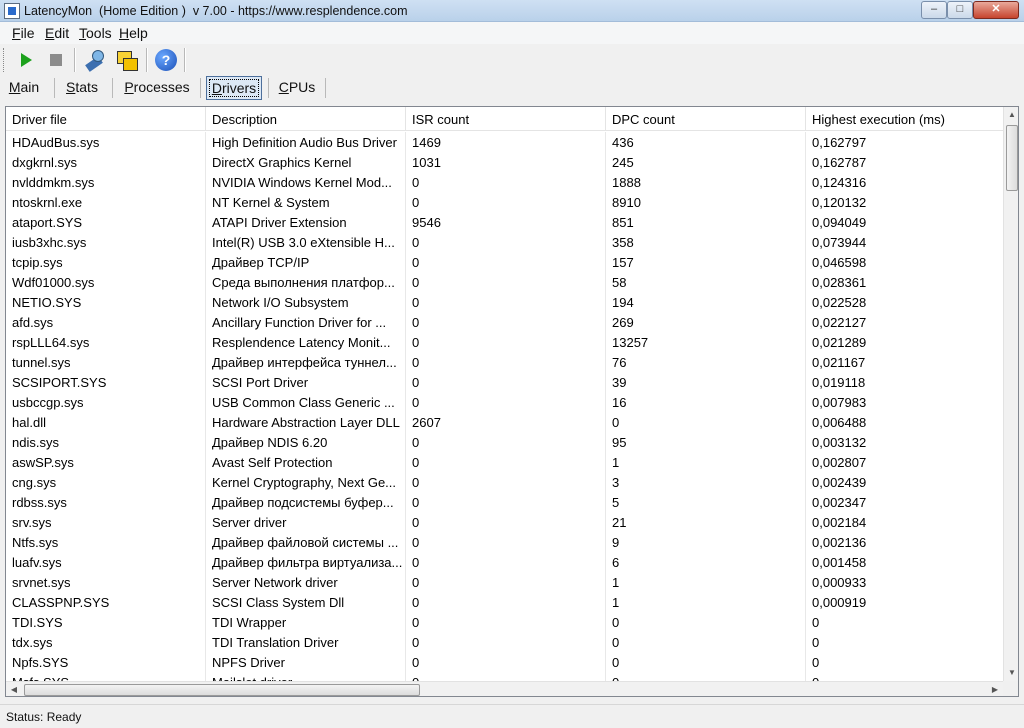 This screenshot has height=728, width=1024. What do you see at coordinates (166, 60) in the screenshot?
I see `help-icon: ?` at bounding box center [166, 60].